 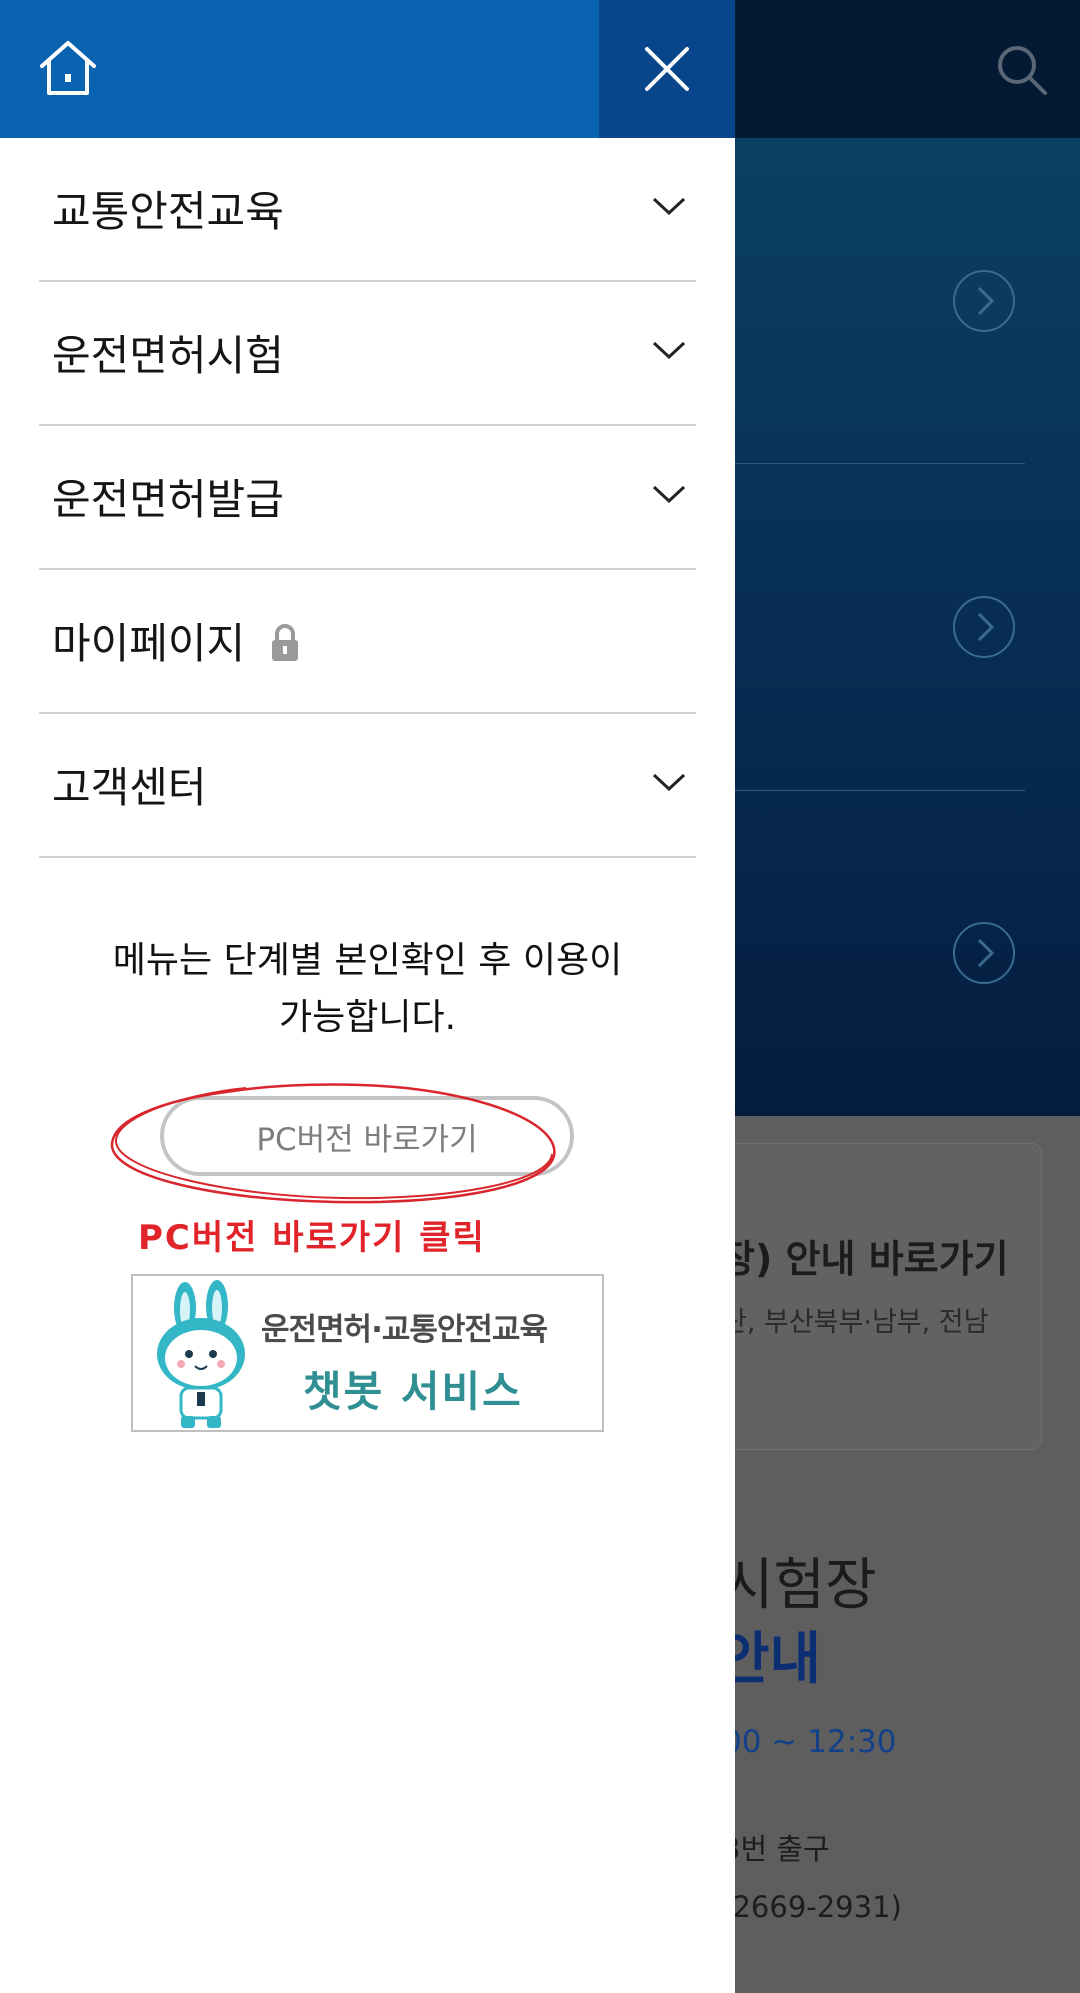 I want to click on chatbot-banner: 운전면허·교통안전교육 챗봇 서비스, so click(x=367, y=1353).